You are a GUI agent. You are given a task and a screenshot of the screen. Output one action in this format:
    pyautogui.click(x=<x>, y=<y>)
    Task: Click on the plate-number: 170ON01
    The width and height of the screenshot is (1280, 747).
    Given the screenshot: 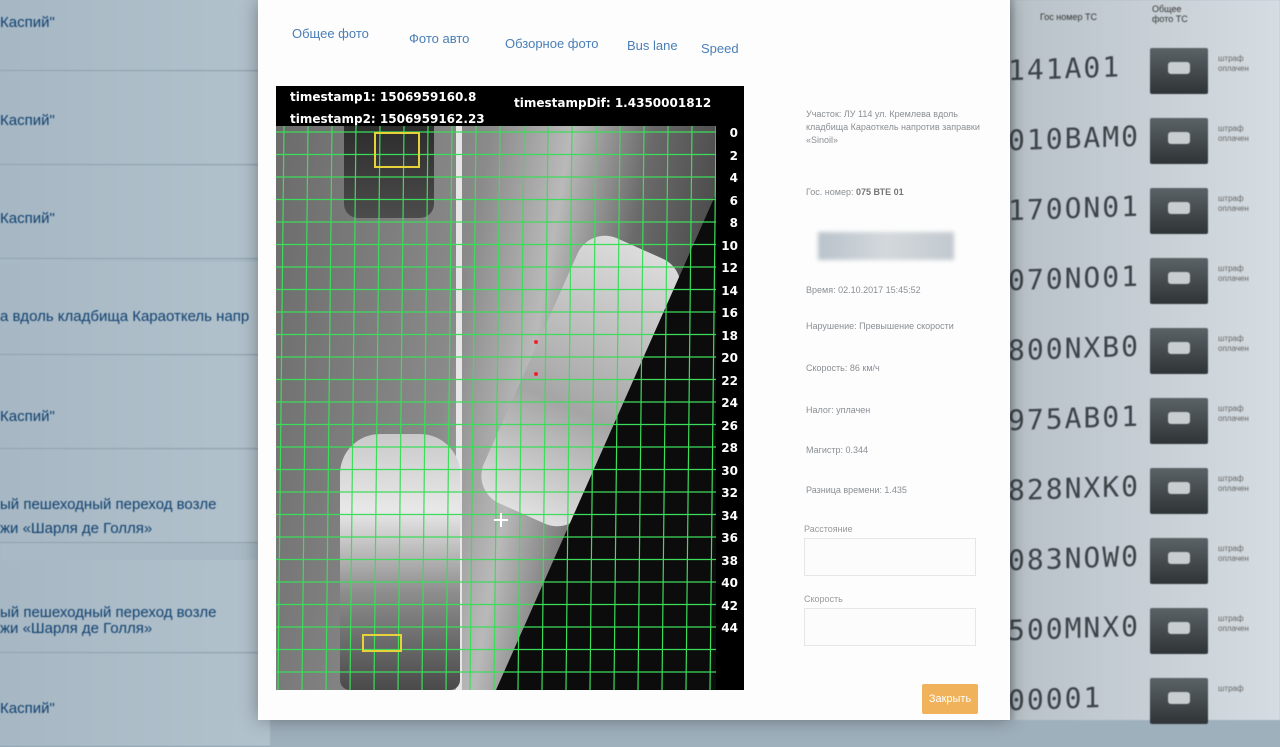 What is the action you would take?
    pyautogui.click(x=1073, y=208)
    